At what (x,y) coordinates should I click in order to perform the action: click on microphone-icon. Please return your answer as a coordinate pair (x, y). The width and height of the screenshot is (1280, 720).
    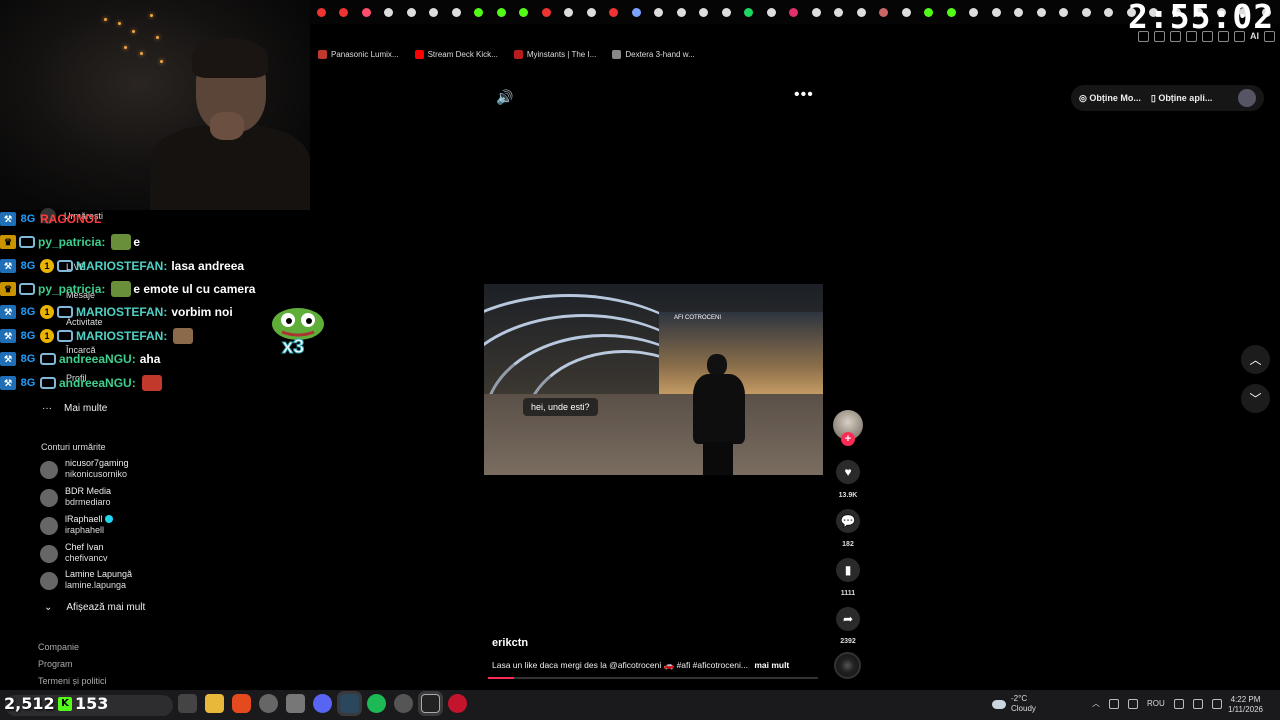
    Looking at the image, I should click on (1133, 703).